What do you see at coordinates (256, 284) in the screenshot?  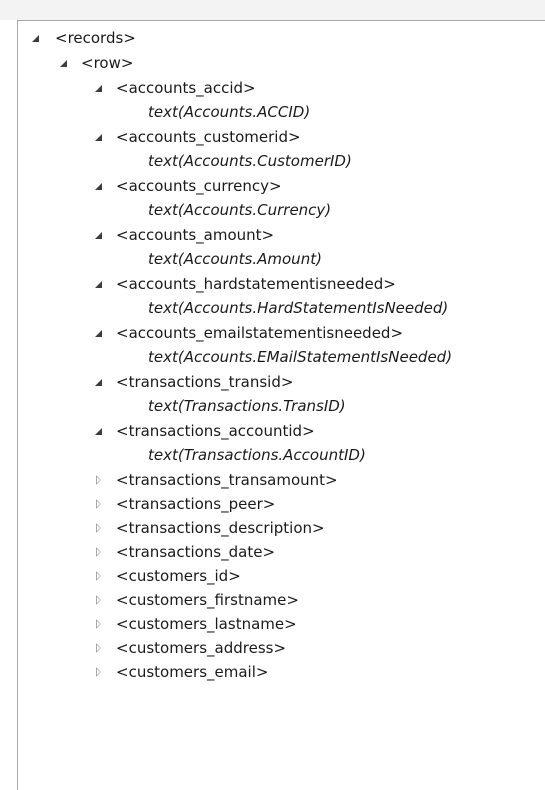 I see `tree-node-label: <accounts_hardstatementisneeded>` at bounding box center [256, 284].